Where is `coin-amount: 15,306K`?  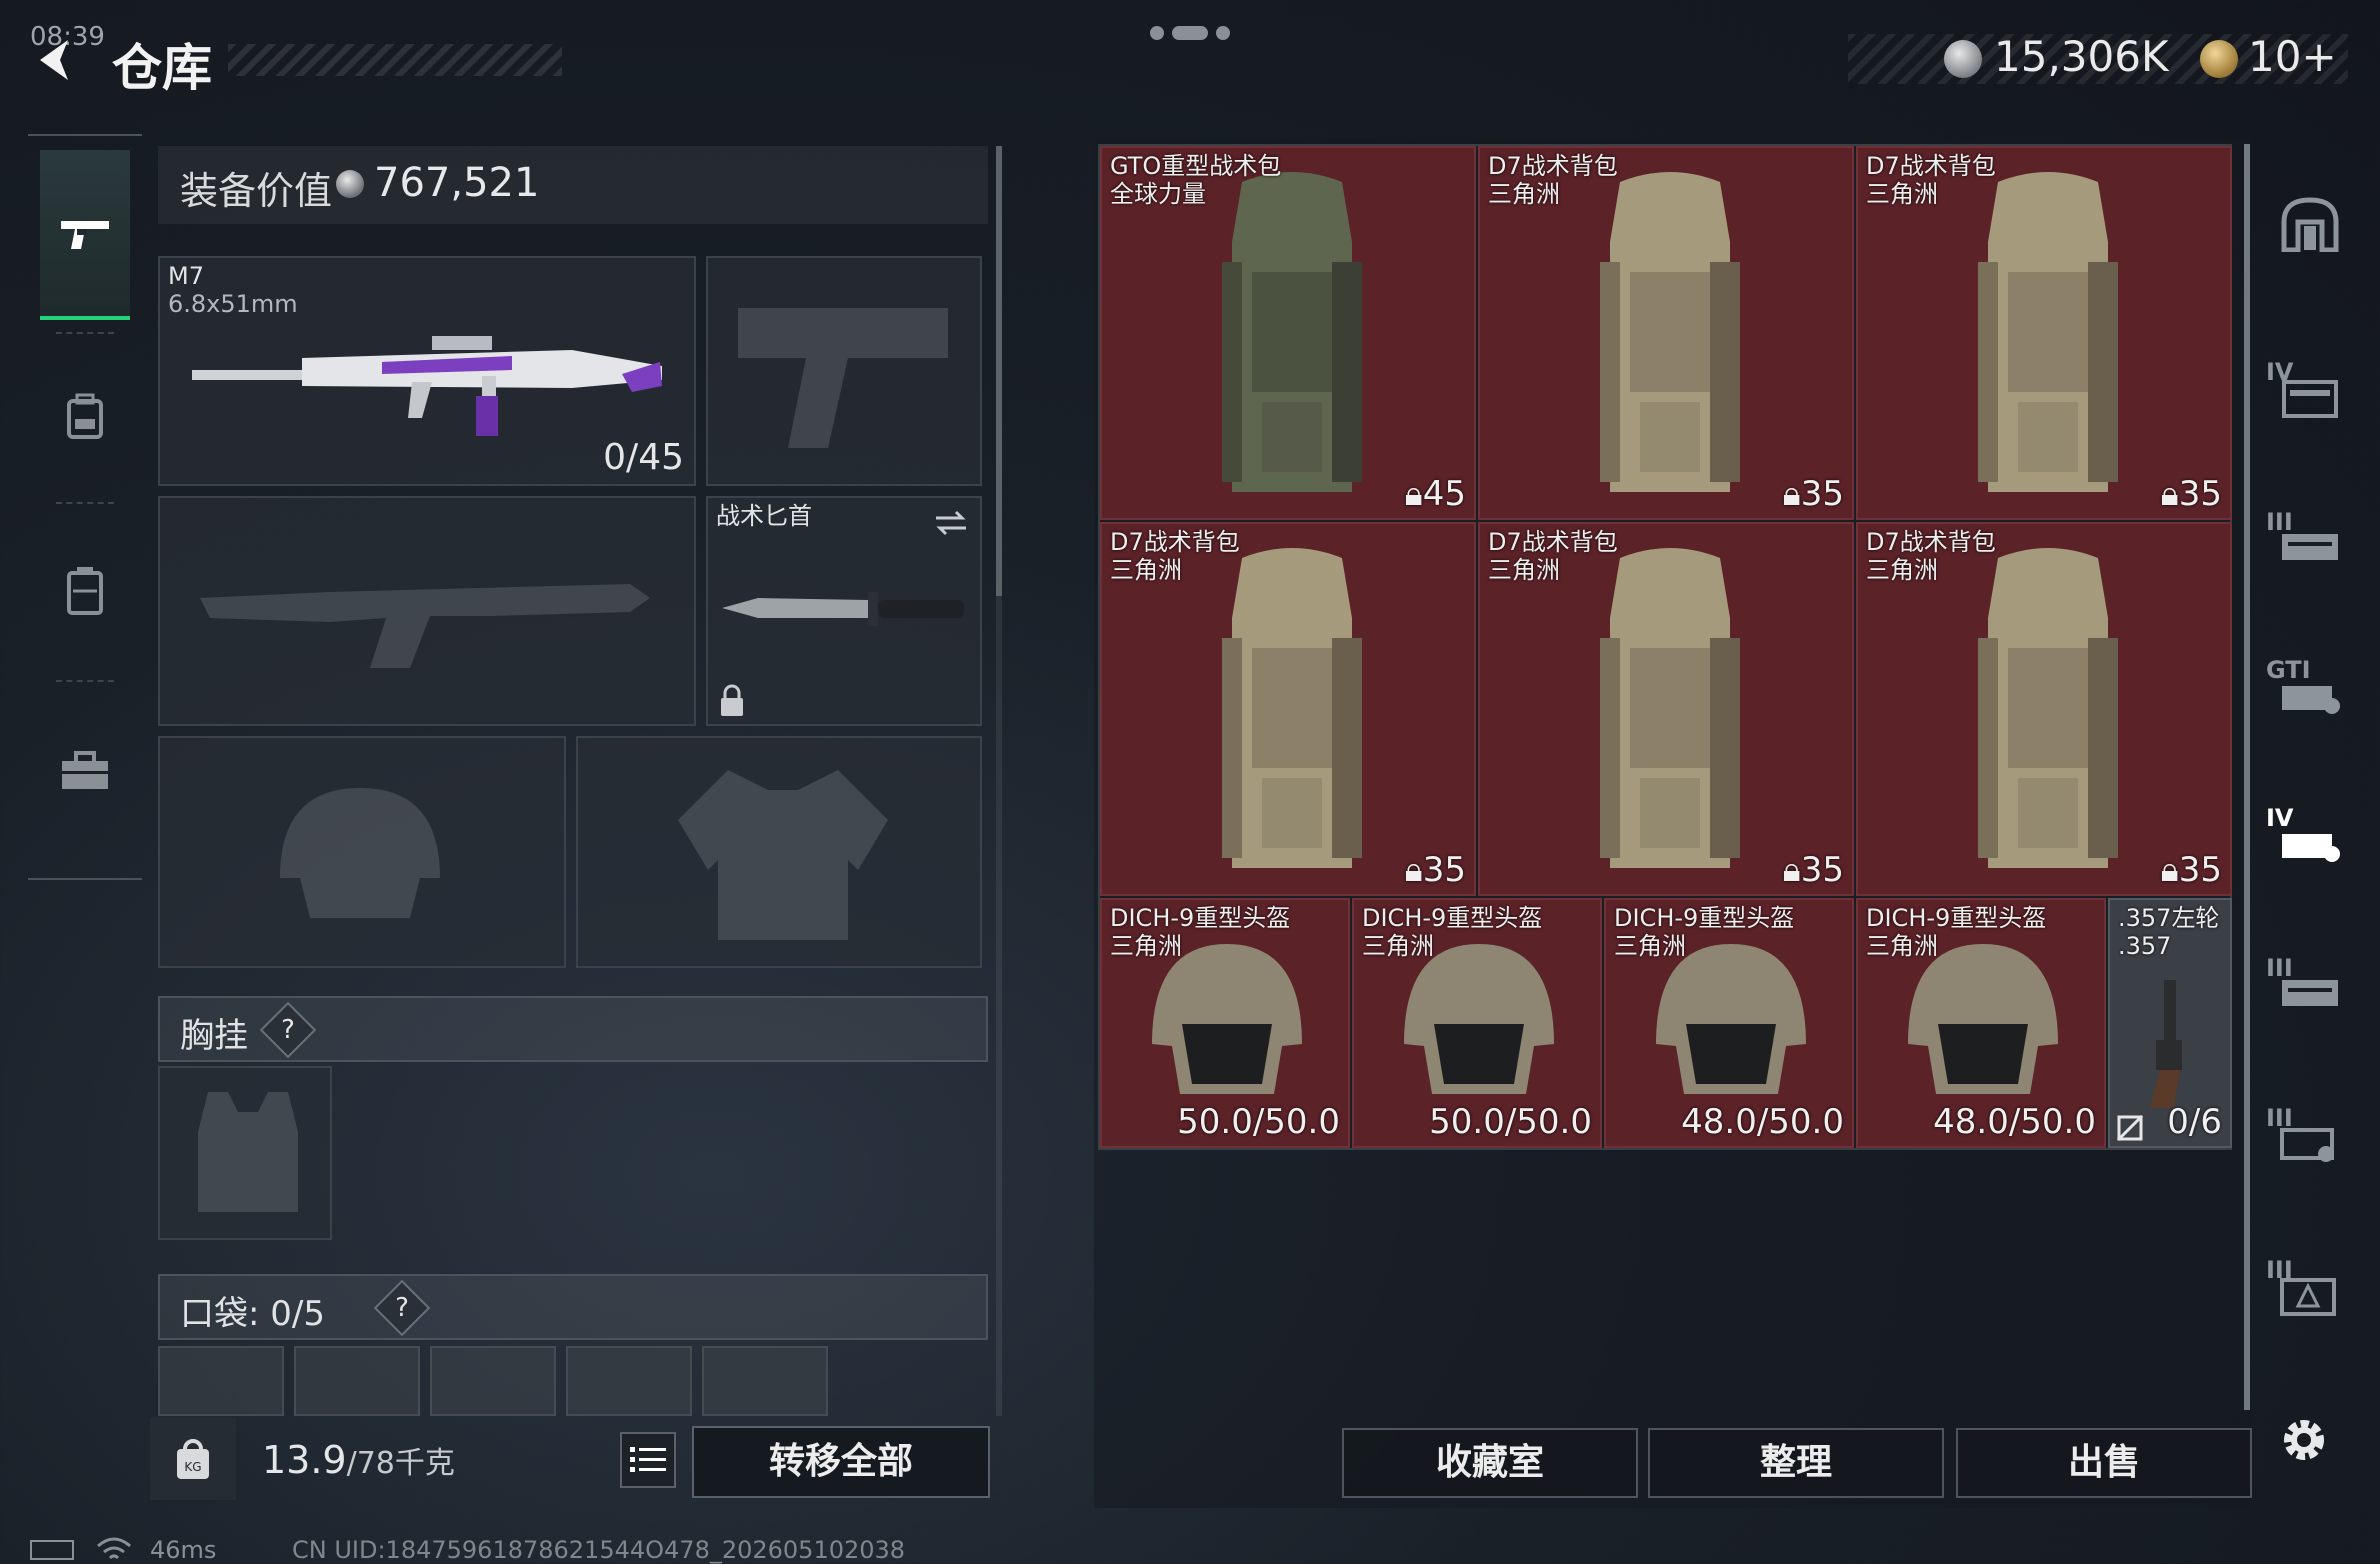 coin-amount: 15,306K is located at coordinates (2081, 56).